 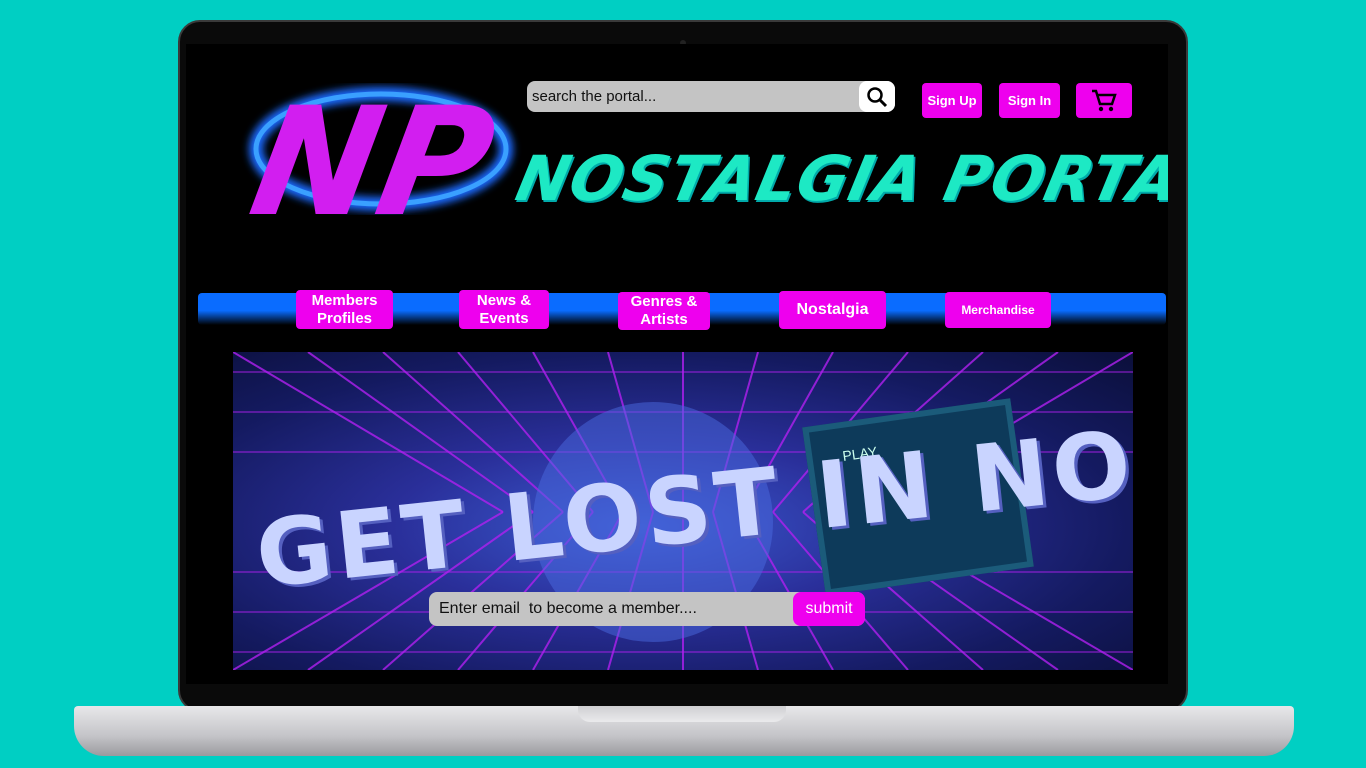 I want to click on search-input, so click(x=693, y=96).